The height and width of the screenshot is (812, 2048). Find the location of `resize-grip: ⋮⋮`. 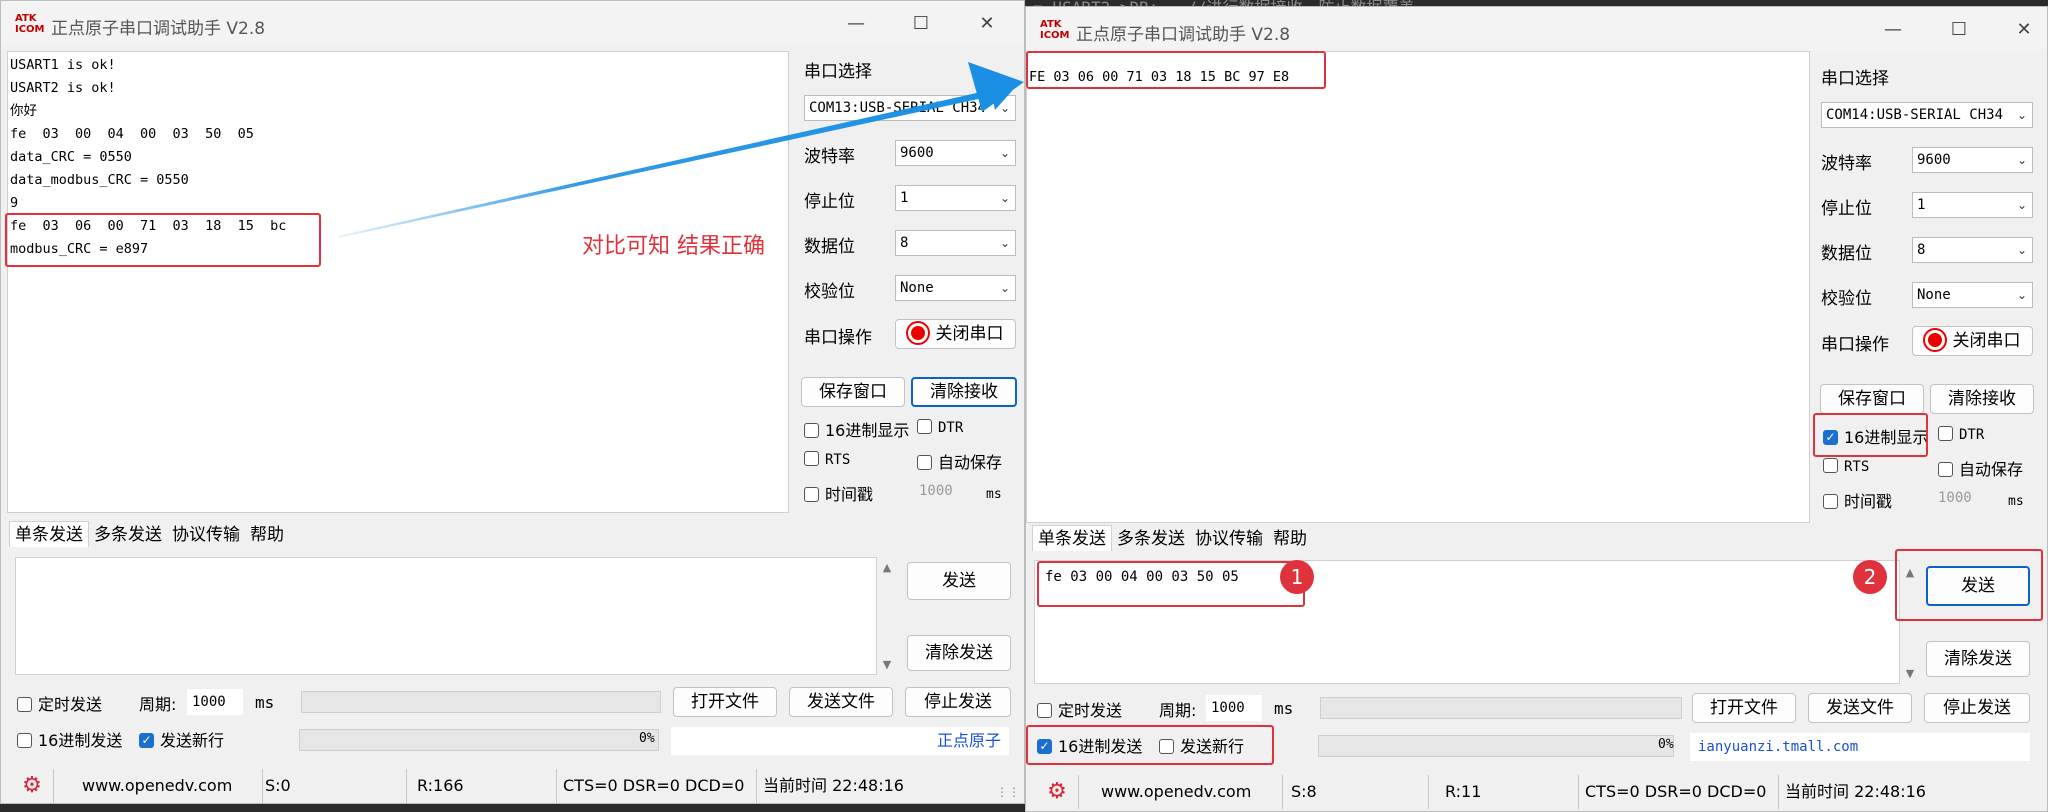

resize-grip: ⋮⋮ is located at coordinates (1008, 792).